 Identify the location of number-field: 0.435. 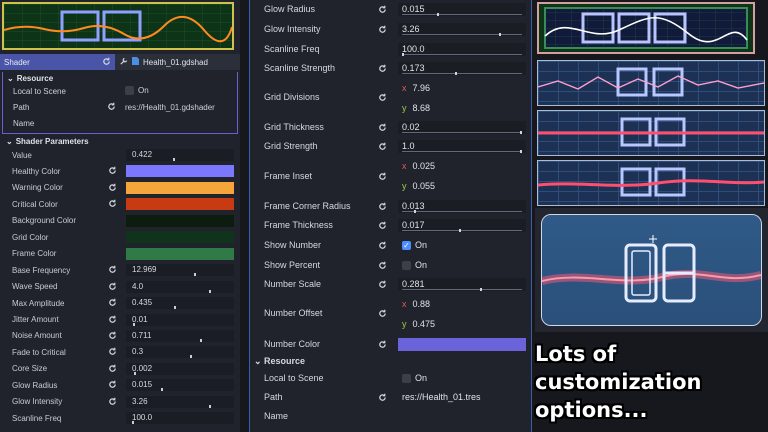
(180, 303).